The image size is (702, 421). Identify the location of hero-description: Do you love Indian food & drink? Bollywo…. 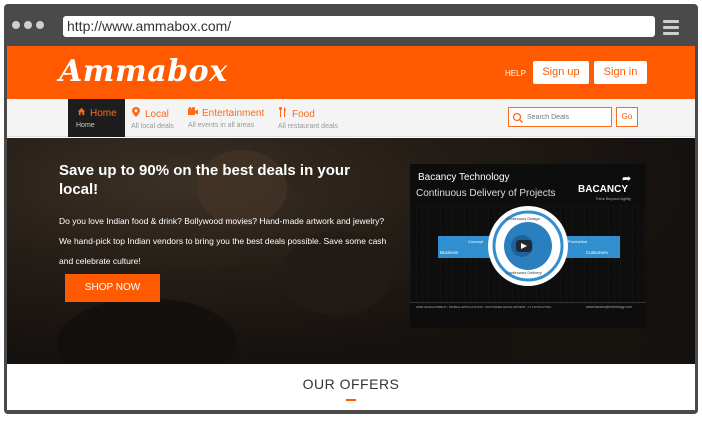
(229, 241).